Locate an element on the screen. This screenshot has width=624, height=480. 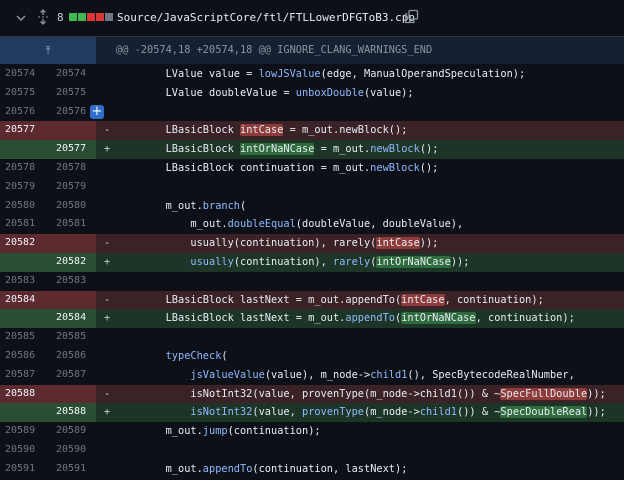
expand-up-icon: ⤒ is located at coordinates (48, 50).